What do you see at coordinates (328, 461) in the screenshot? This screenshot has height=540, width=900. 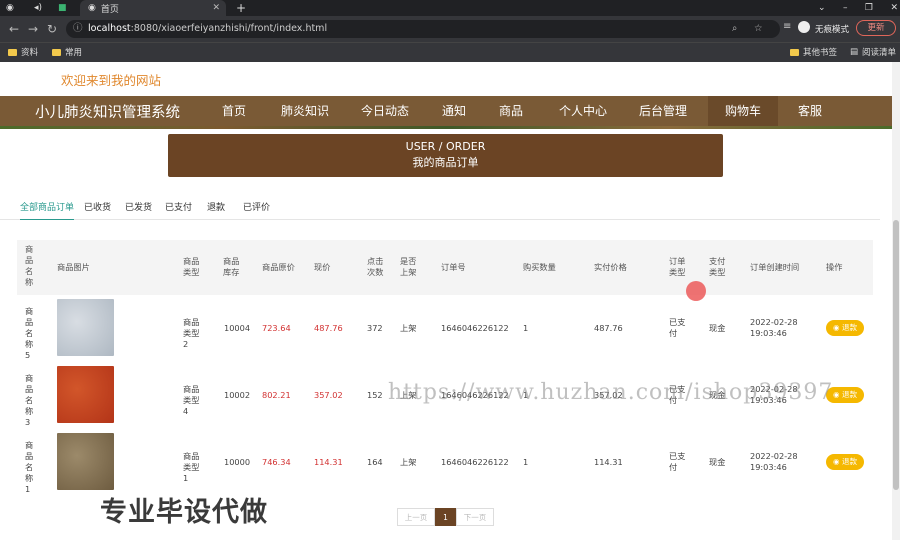 I see `row-price: 114.31` at bounding box center [328, 461].